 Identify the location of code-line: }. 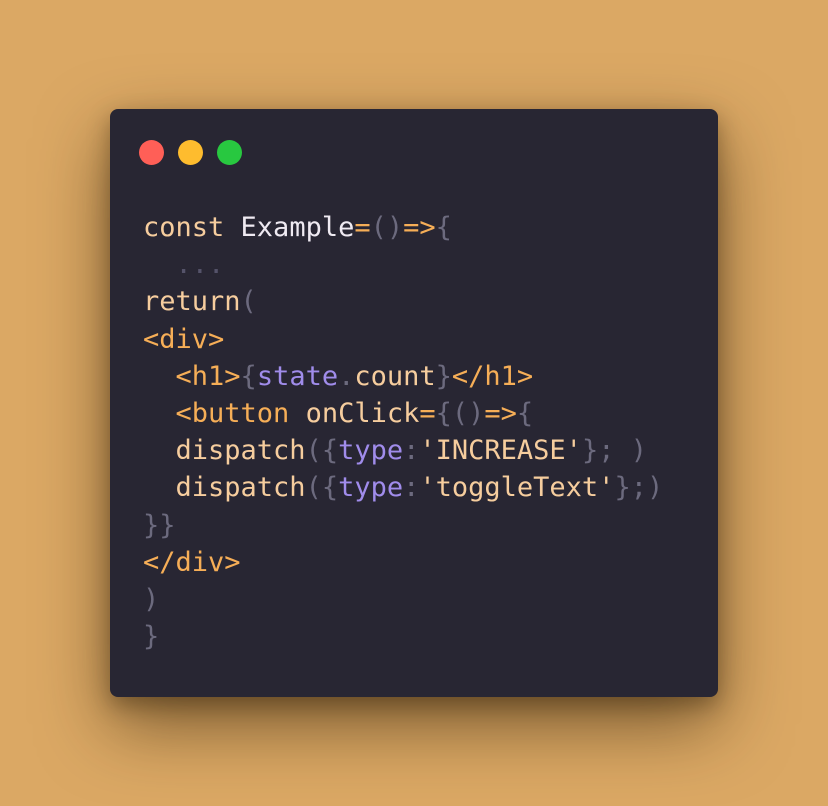
(403, 636).